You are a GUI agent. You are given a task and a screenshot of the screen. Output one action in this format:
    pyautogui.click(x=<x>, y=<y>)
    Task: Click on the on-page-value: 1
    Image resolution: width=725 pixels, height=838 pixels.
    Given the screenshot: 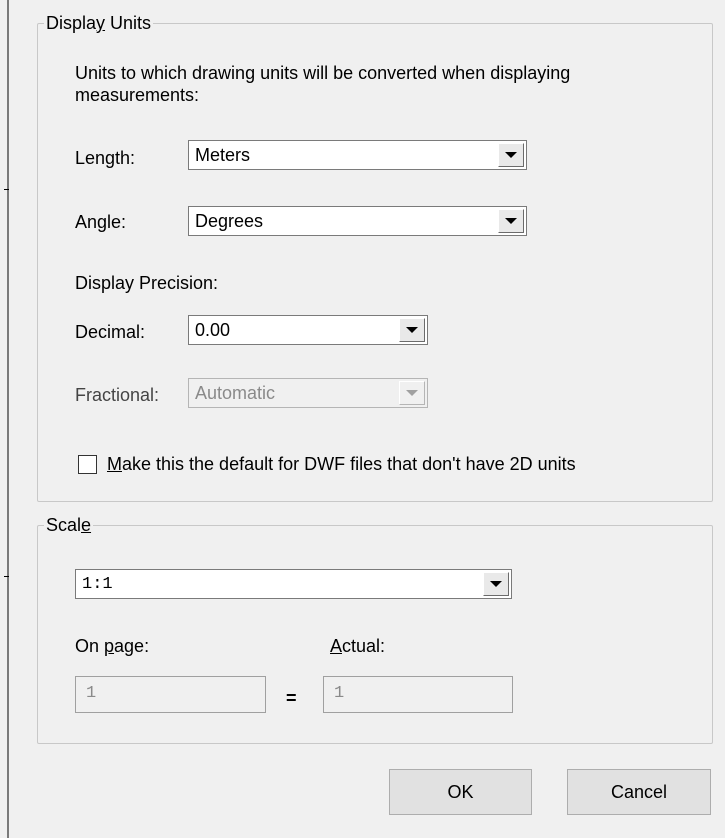 What is the action you would take?
    pyautogui.click(x=91, y=693)
    